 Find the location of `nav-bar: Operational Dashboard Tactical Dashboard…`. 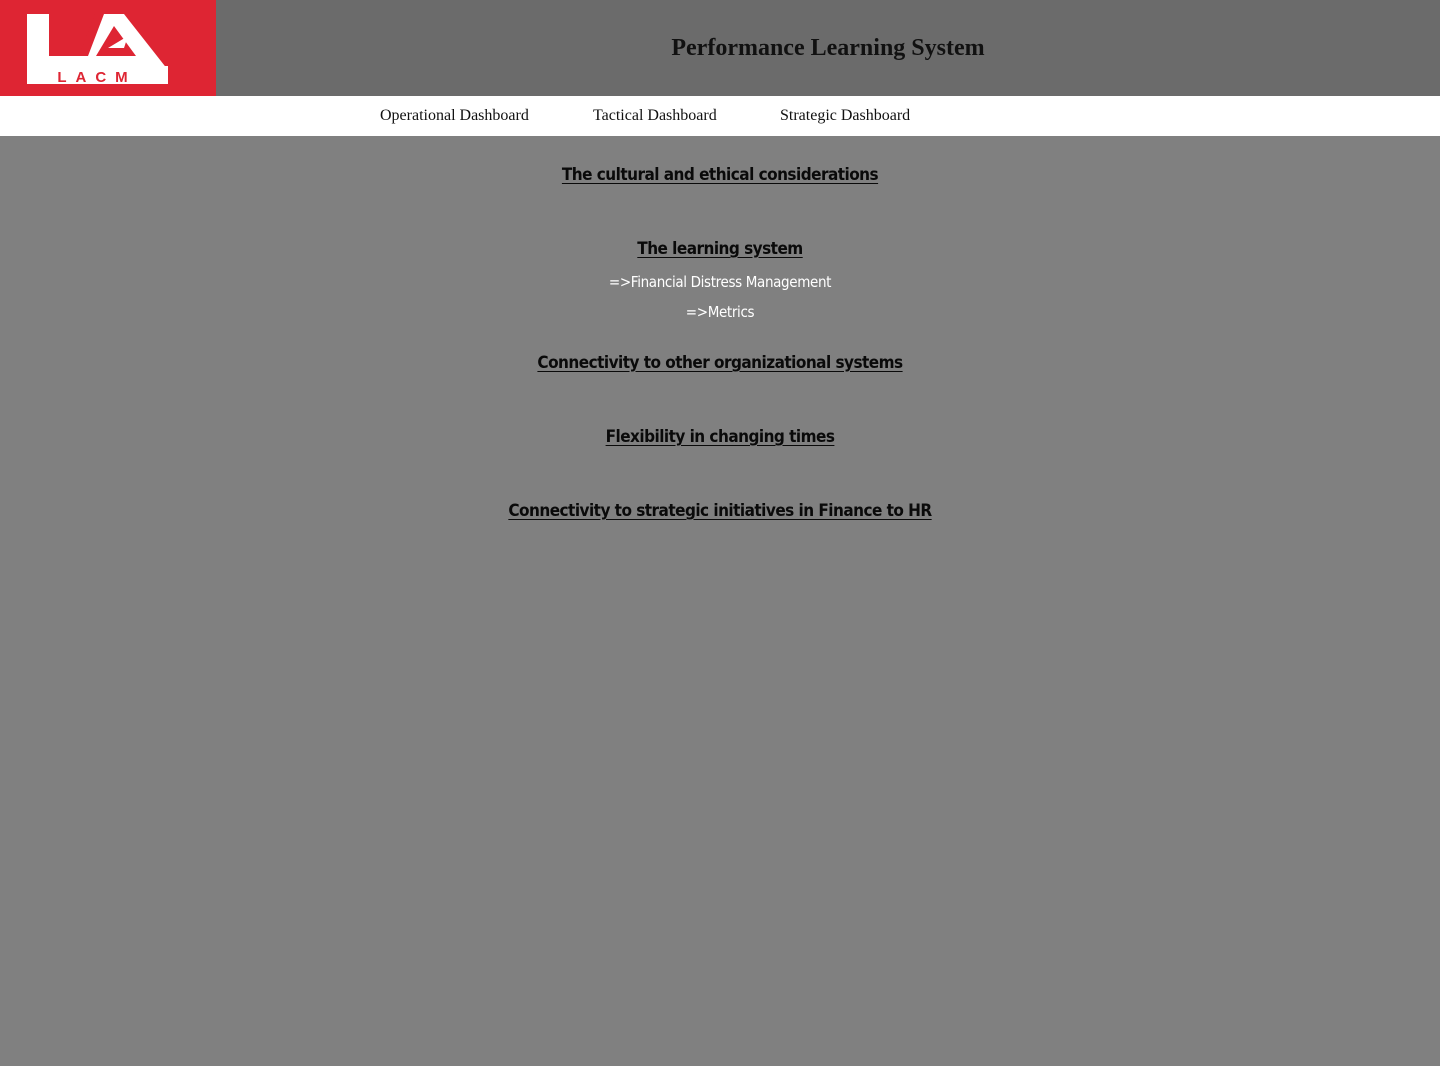

nav-bar: Operational Dashboard Tactical Dashboard… is located at coordinates (720, 116).